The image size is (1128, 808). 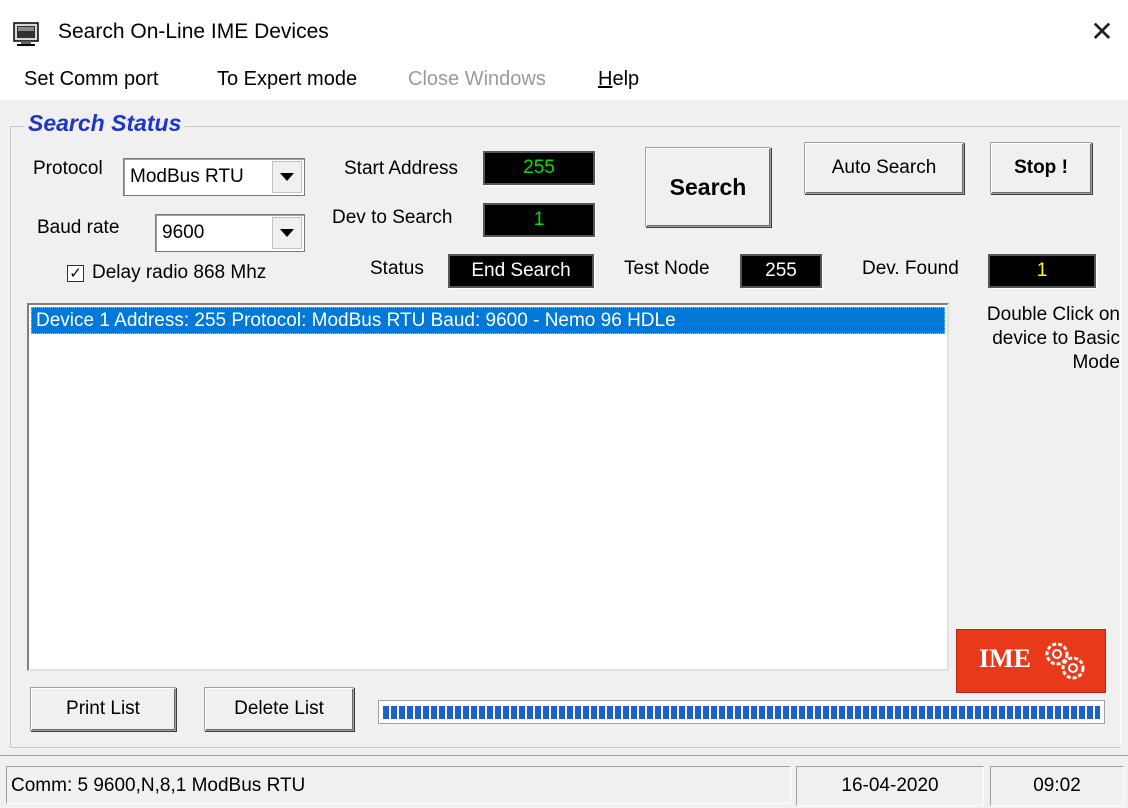 I want to click on time-status: 09:02, so click(x=1057, y=786).